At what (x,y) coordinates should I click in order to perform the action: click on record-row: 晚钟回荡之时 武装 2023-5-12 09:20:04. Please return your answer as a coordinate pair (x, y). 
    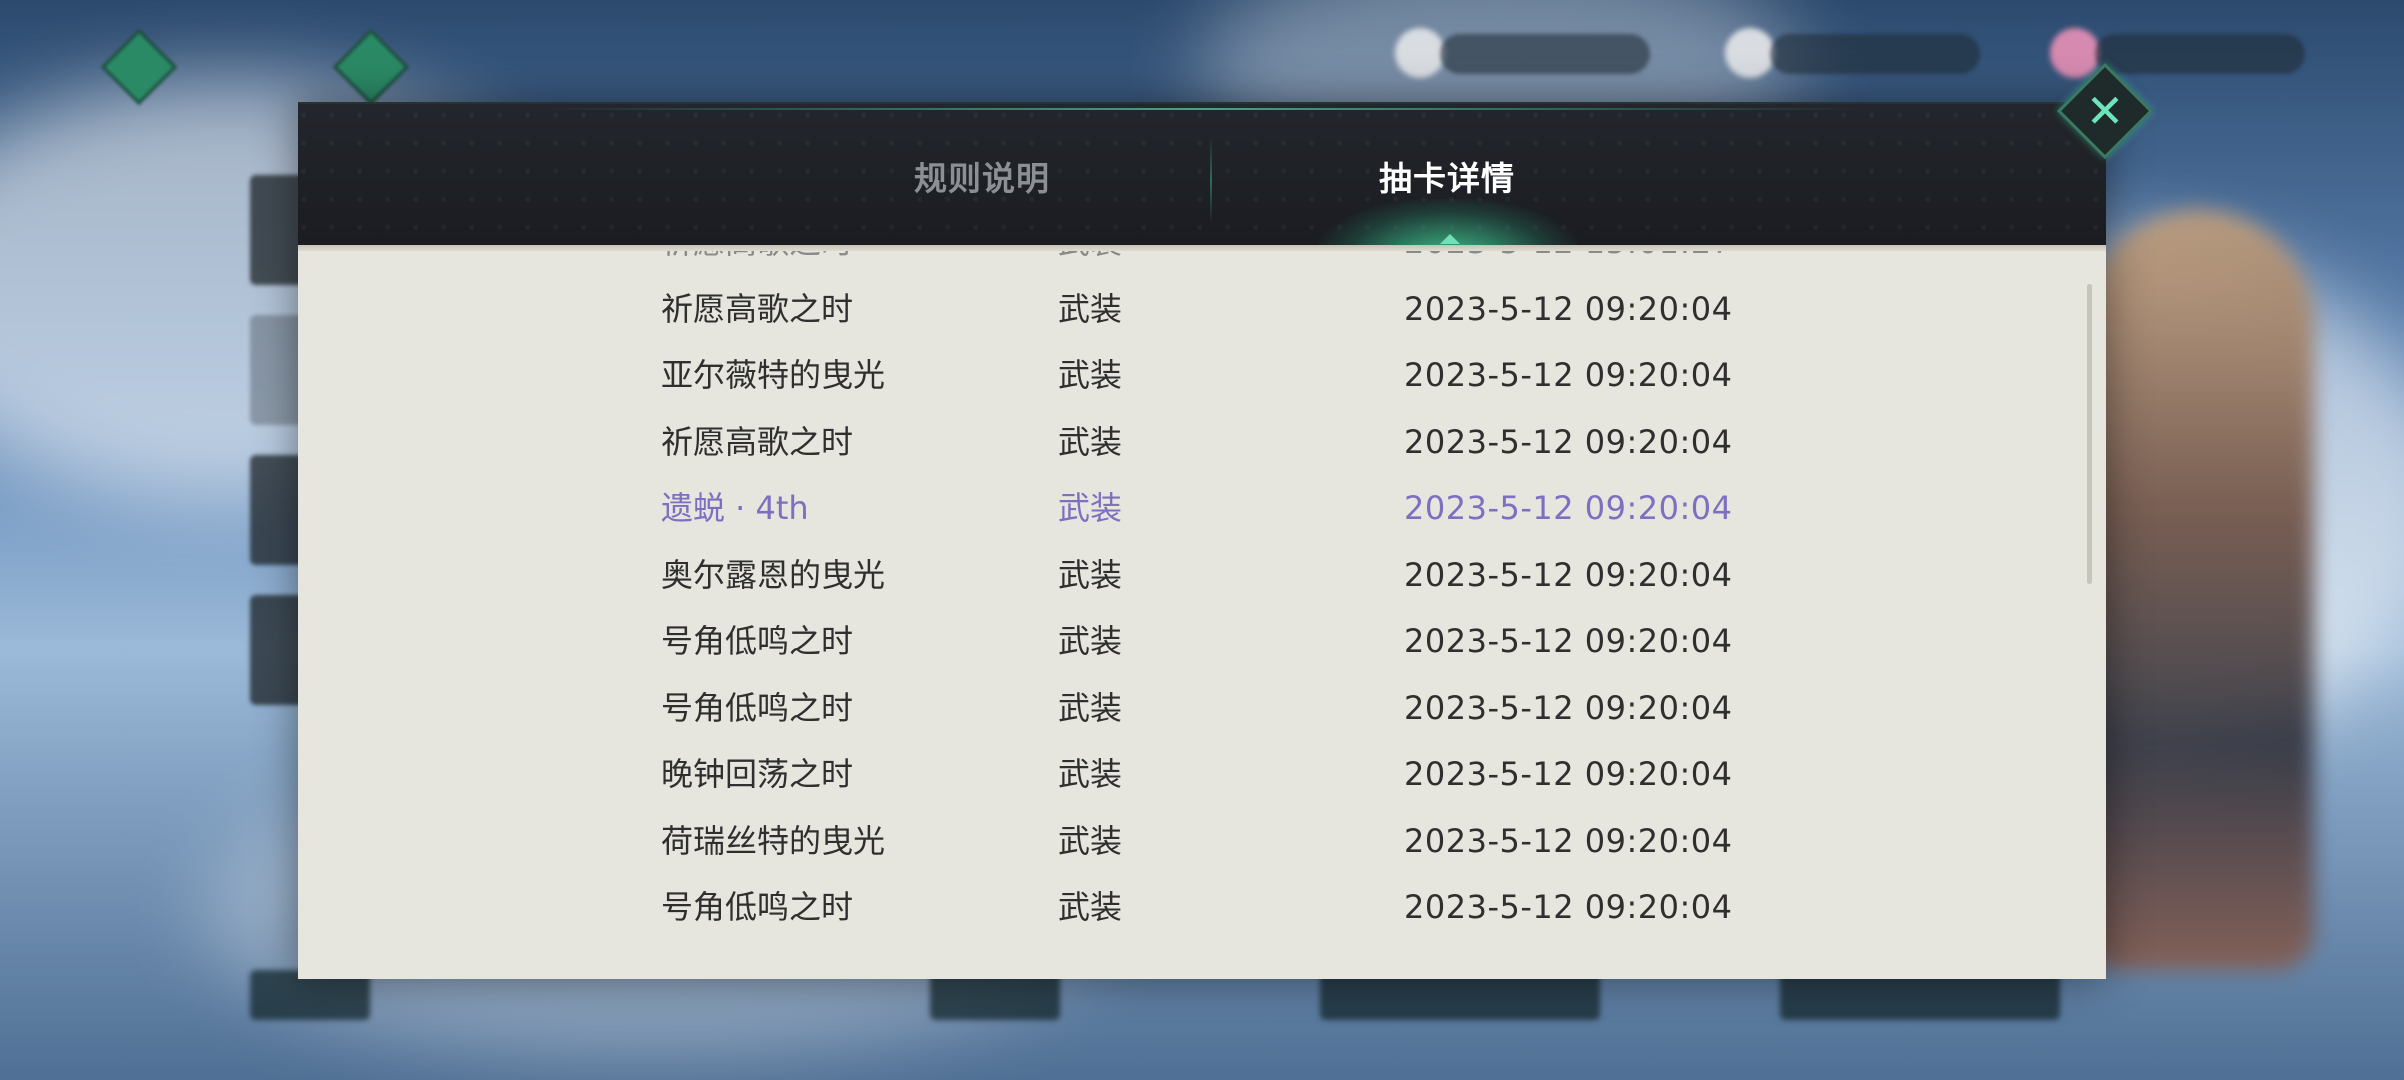
    Looking at the image, I should click on (1202, 774).